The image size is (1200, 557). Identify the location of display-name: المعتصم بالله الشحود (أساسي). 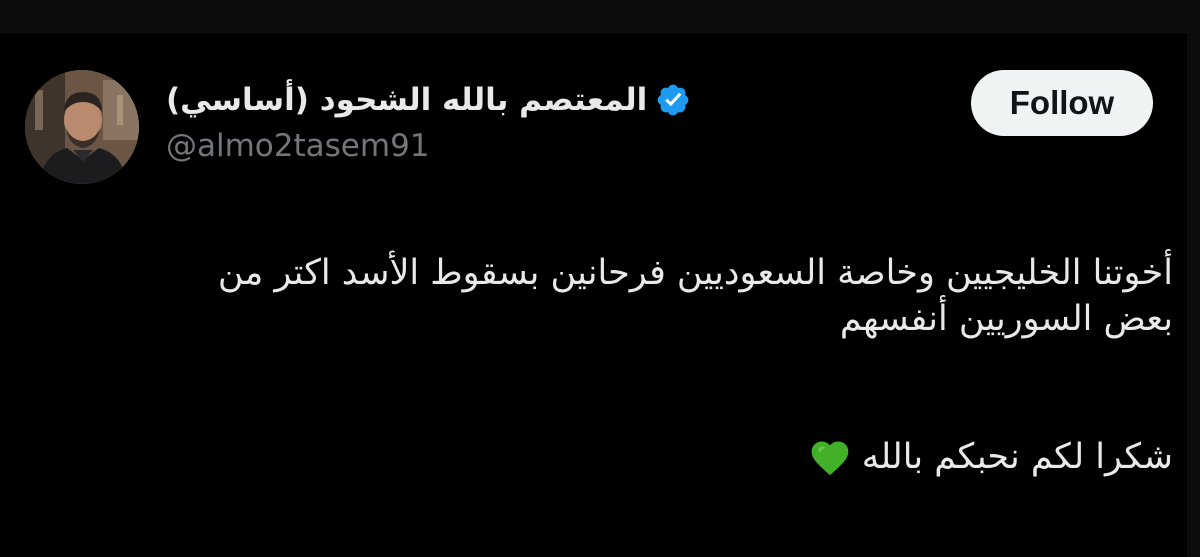
(406, 100).